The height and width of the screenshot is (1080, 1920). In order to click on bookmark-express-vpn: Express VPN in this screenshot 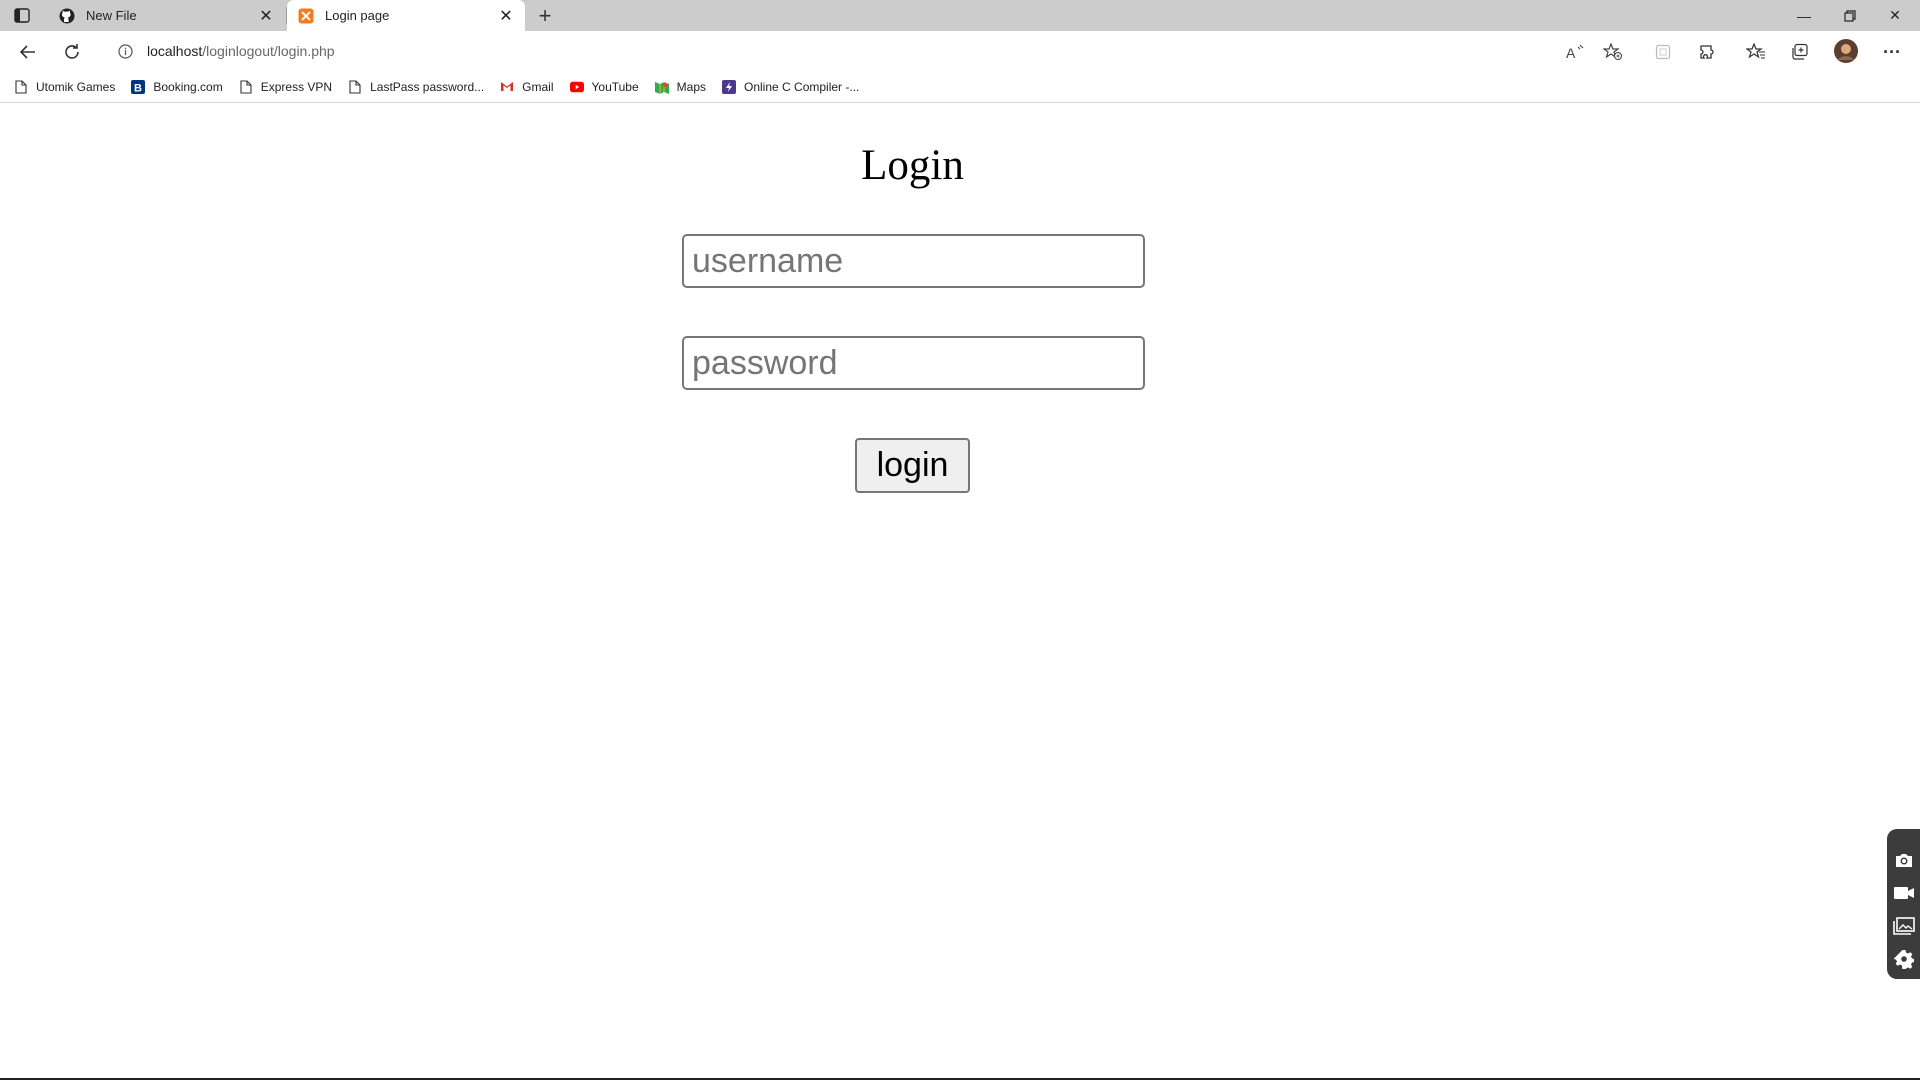, I will do `click(285, 87)`.